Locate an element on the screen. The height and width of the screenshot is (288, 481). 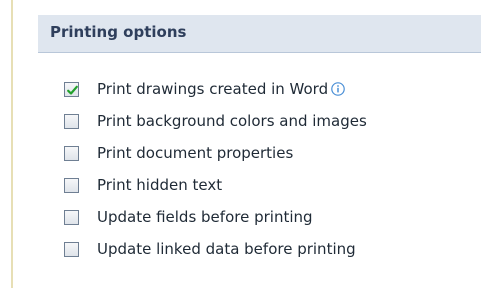
print-background-label: Print background colors and images is located at coordinates (232, 120).